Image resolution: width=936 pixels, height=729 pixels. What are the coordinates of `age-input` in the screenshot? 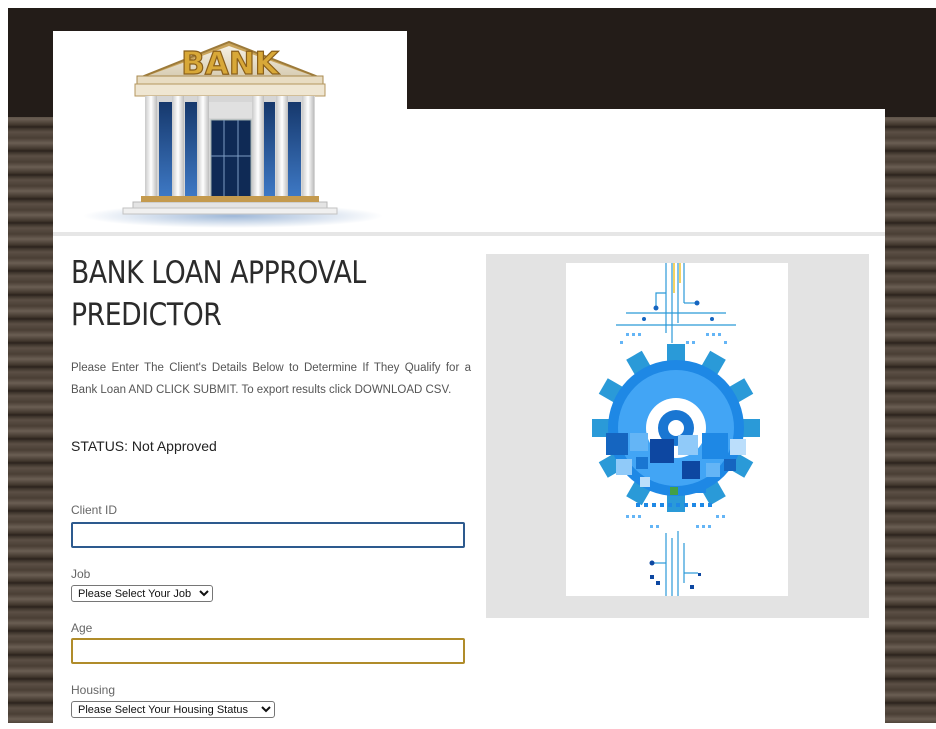 It's located at (268, 651).